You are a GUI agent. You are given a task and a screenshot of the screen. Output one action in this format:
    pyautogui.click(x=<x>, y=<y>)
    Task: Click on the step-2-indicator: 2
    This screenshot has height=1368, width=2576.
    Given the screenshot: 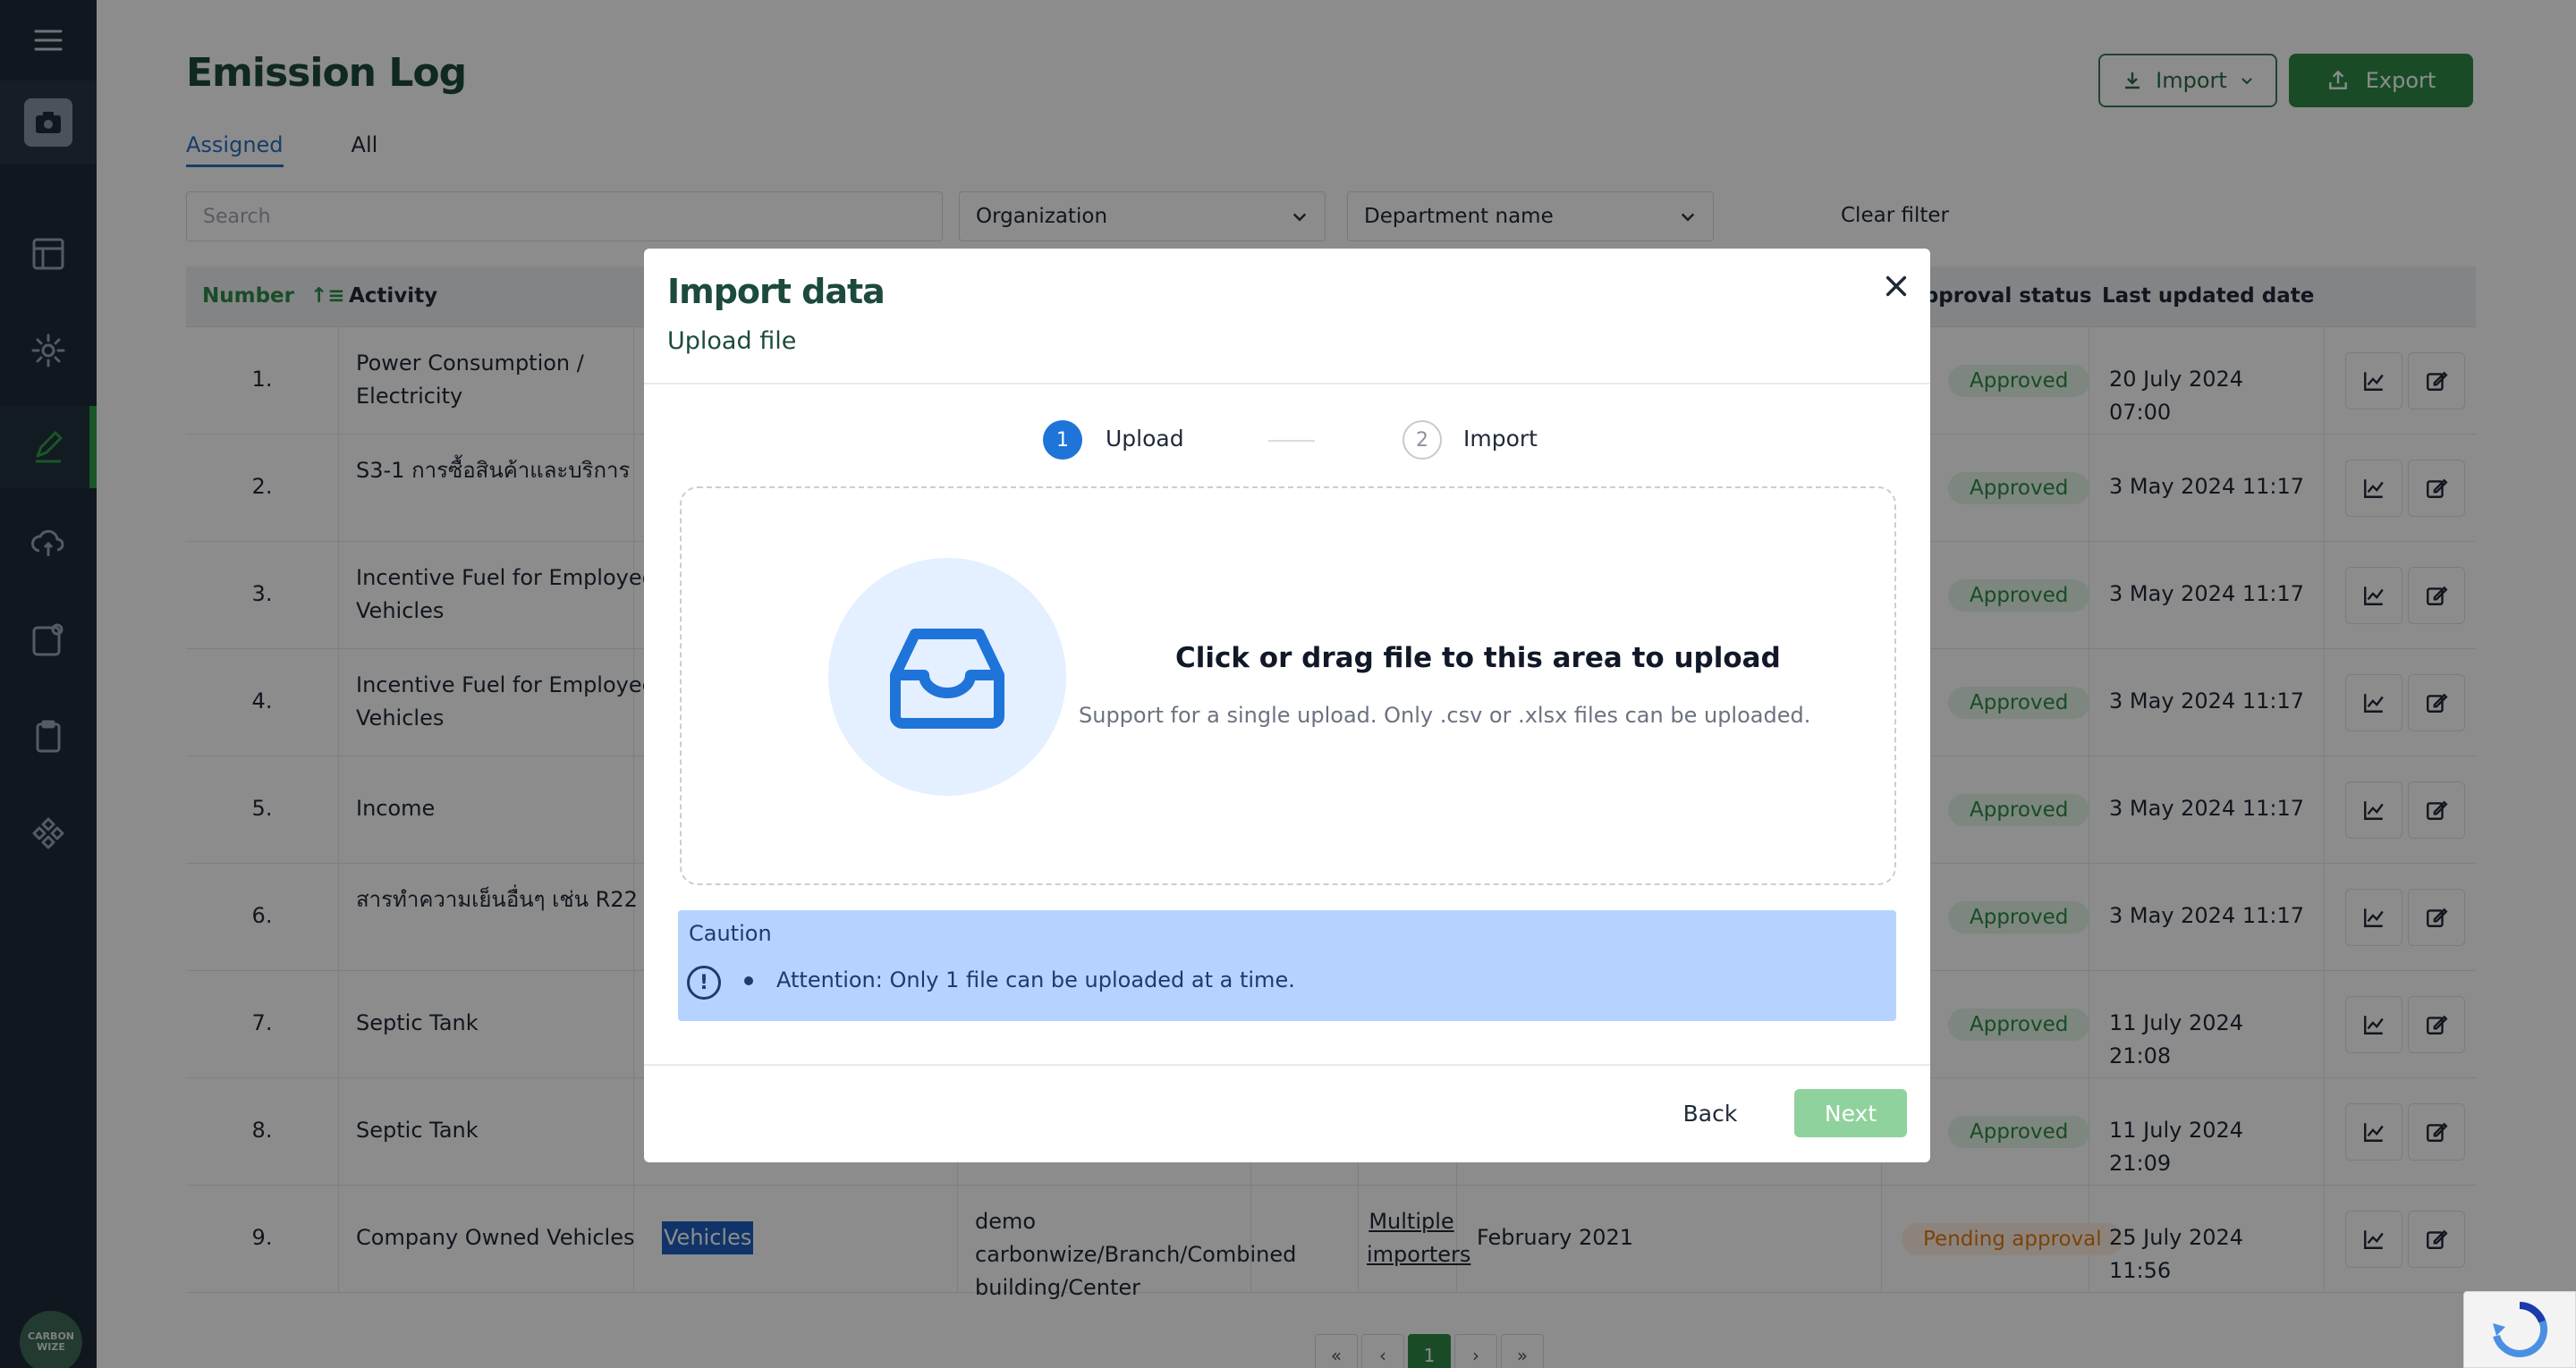 What is the action you would take?
    pyautogui.click(x=1422, y=440)
    